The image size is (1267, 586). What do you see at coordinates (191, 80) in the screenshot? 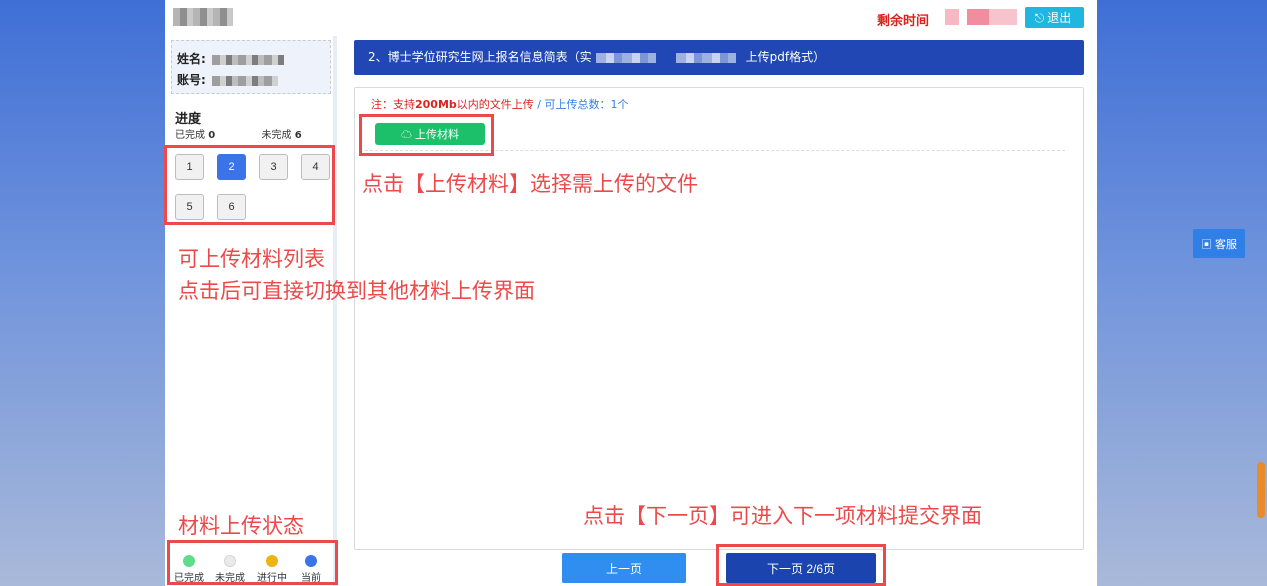
I see `account-label: 账号:` at bounding box center [191, 80].